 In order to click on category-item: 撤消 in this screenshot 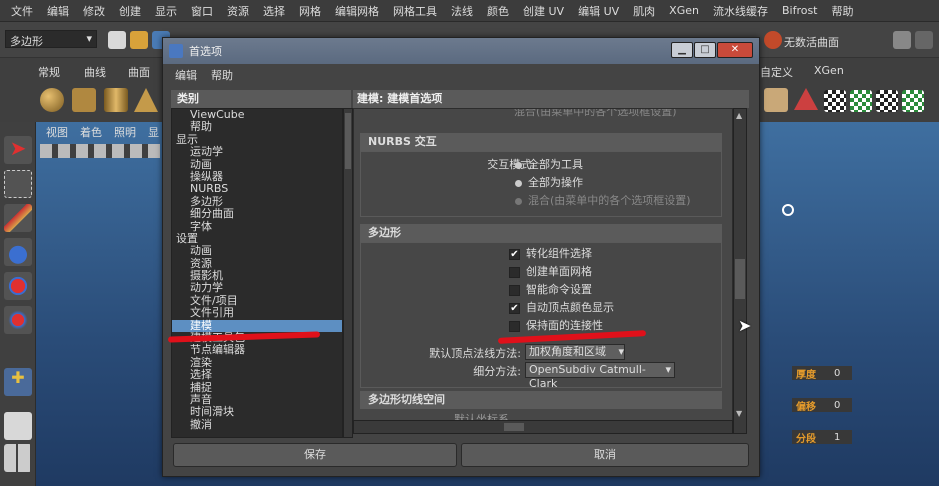, I will do `click(257, 424)`.